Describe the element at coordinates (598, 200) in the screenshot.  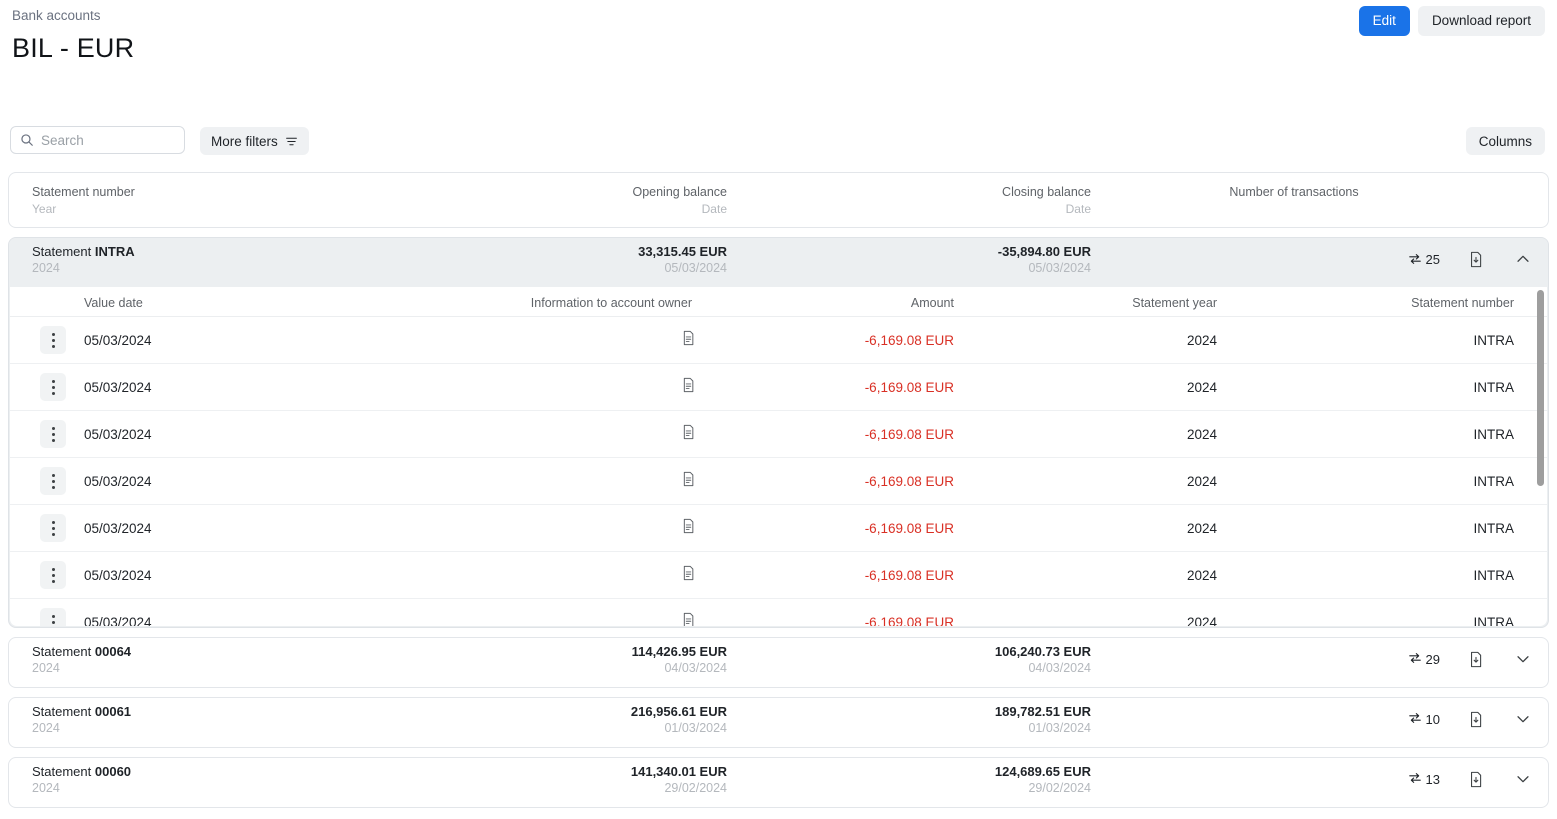
I see `header-col-opening-balance: Opening balance Date` at that location.